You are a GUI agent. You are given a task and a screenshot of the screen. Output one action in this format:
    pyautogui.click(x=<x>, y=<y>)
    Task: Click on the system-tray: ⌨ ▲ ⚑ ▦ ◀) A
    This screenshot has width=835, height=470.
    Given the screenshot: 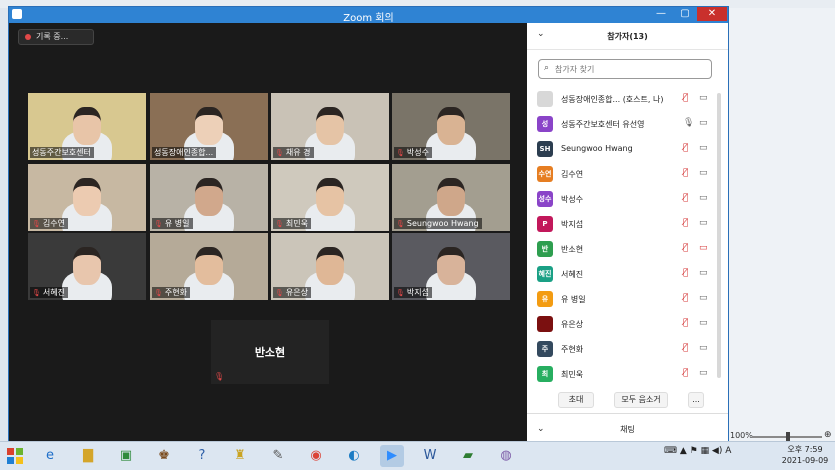 What is the action you would take?
    pyautogui.click(x=697, y=451)
    